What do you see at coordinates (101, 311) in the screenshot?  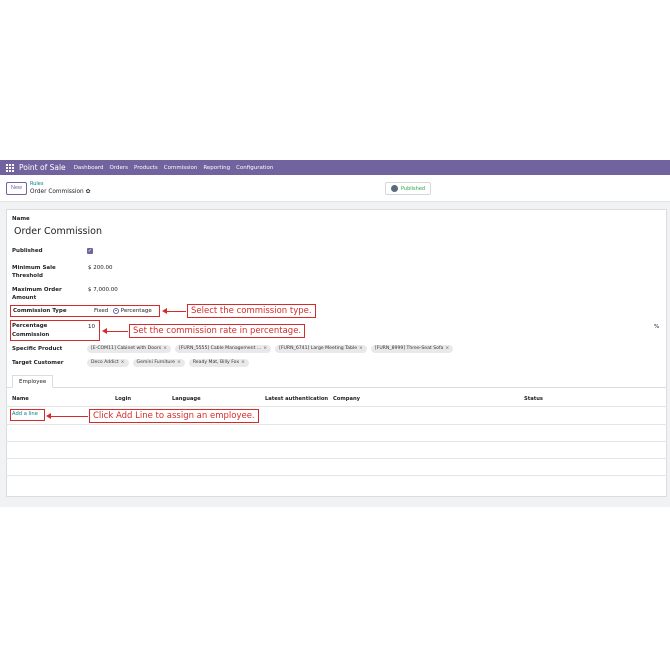 I see `fixed-label: Fixed` at bounding box center [101, 311].